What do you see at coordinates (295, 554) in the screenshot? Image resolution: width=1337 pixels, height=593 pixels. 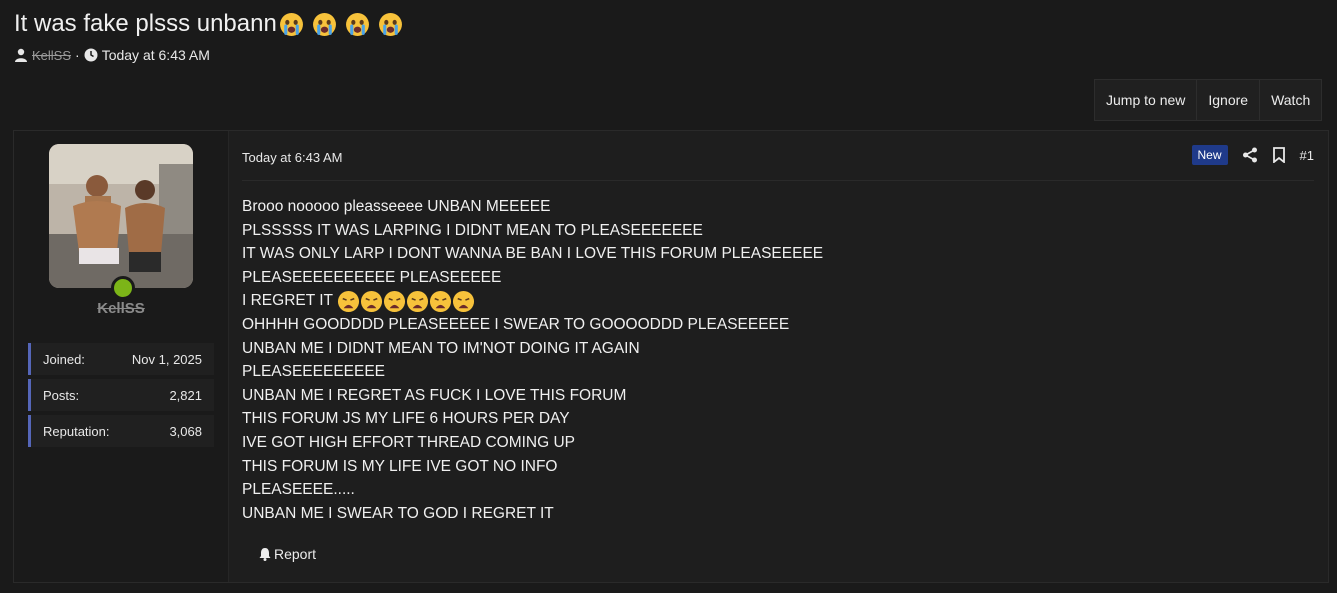 I see `report-label: Report` at bounding box center [295, 554].